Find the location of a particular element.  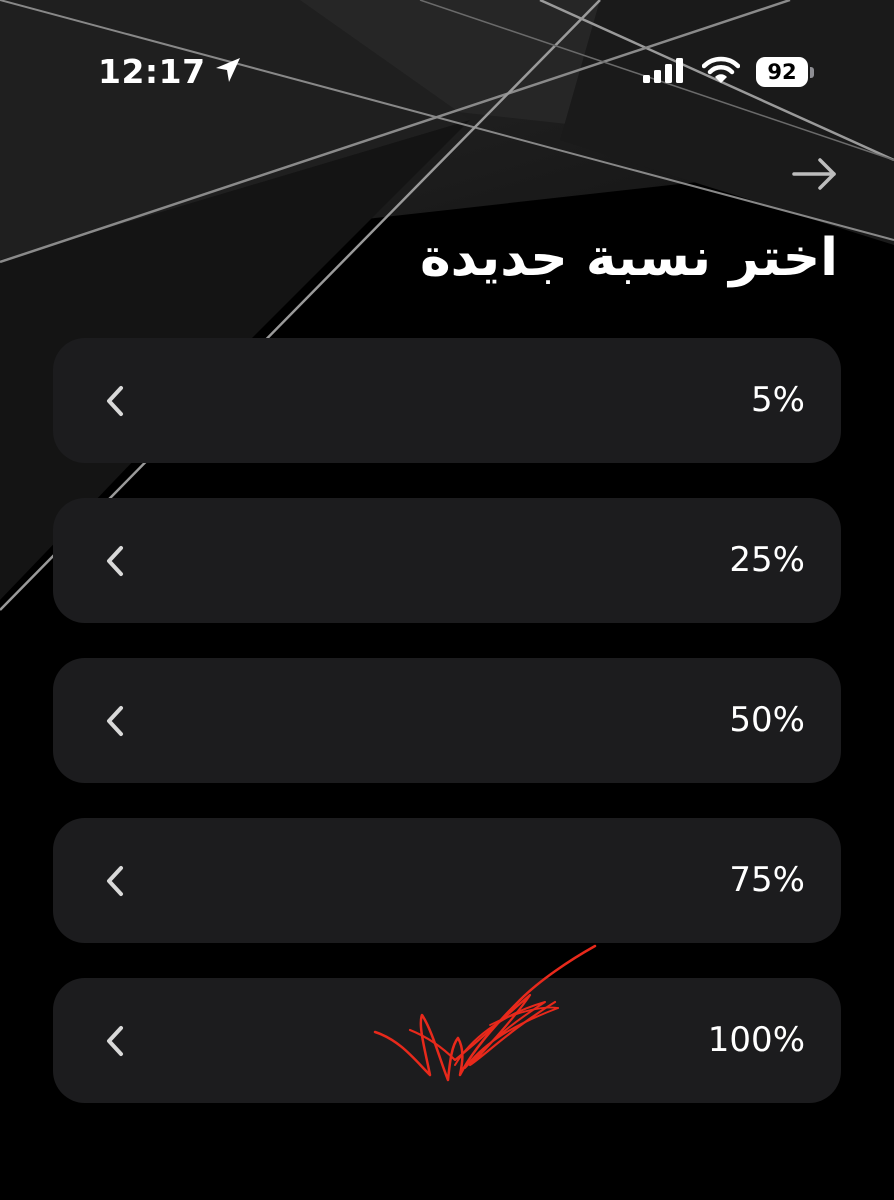

battery-level: 92 is located at coordinates (782, 71).